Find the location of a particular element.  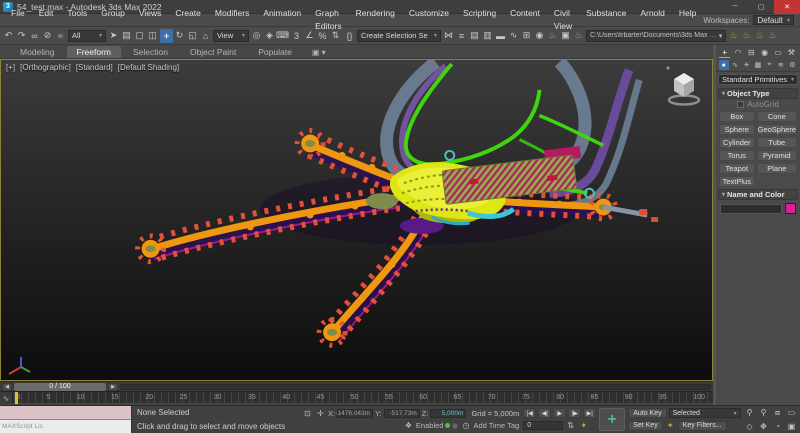

primitive-button: Pyramid is located at coordinates (776, 155).